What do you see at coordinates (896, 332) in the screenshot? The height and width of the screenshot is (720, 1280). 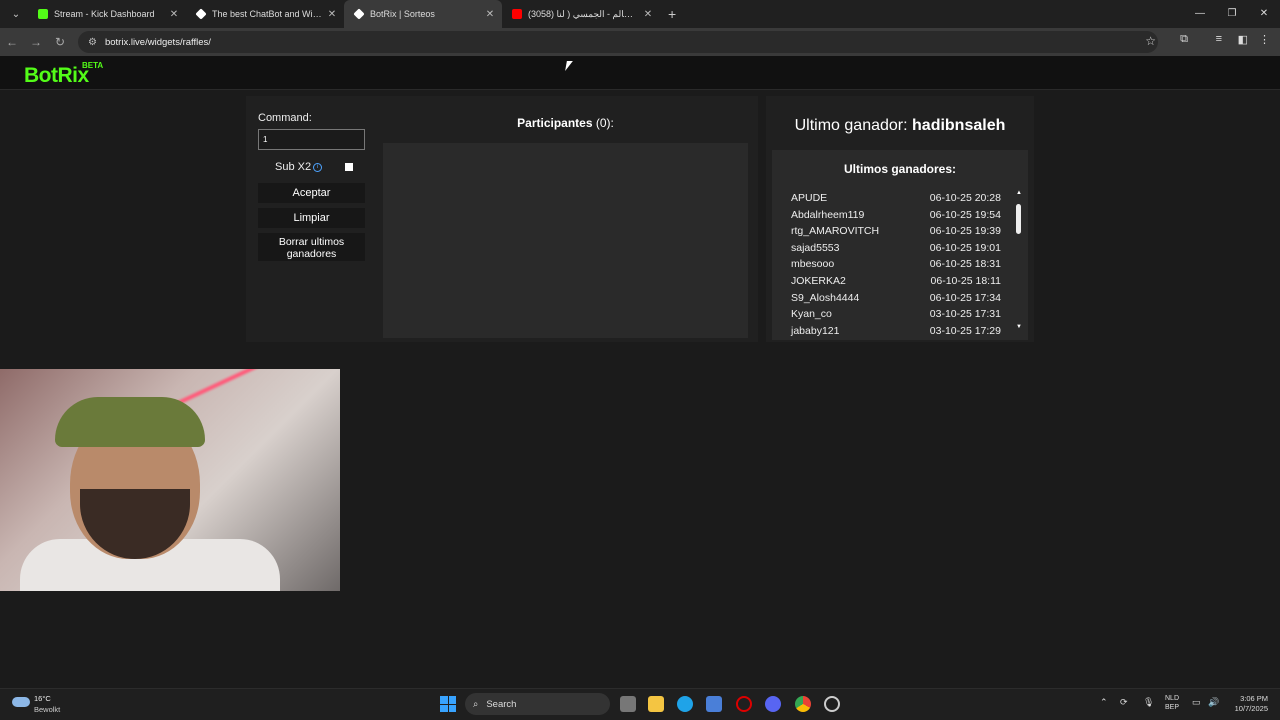 I see `winner-row: jababy121 03-10-25 17:29` at bounding box center [896, 332].